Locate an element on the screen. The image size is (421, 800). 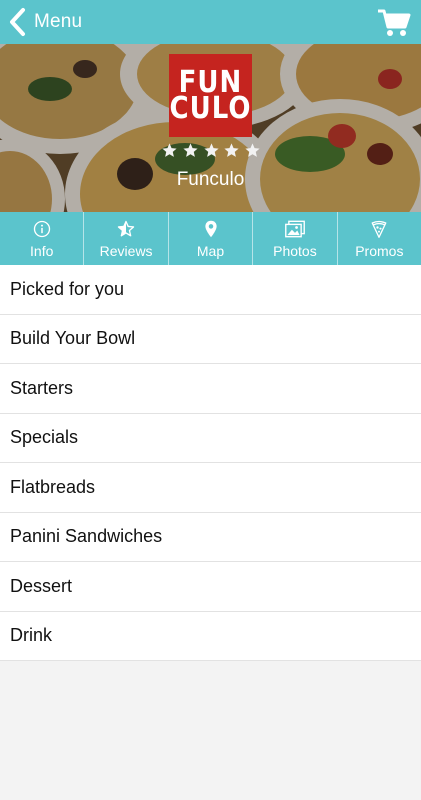
back-button: Menu is located at coordinates (45, 22).